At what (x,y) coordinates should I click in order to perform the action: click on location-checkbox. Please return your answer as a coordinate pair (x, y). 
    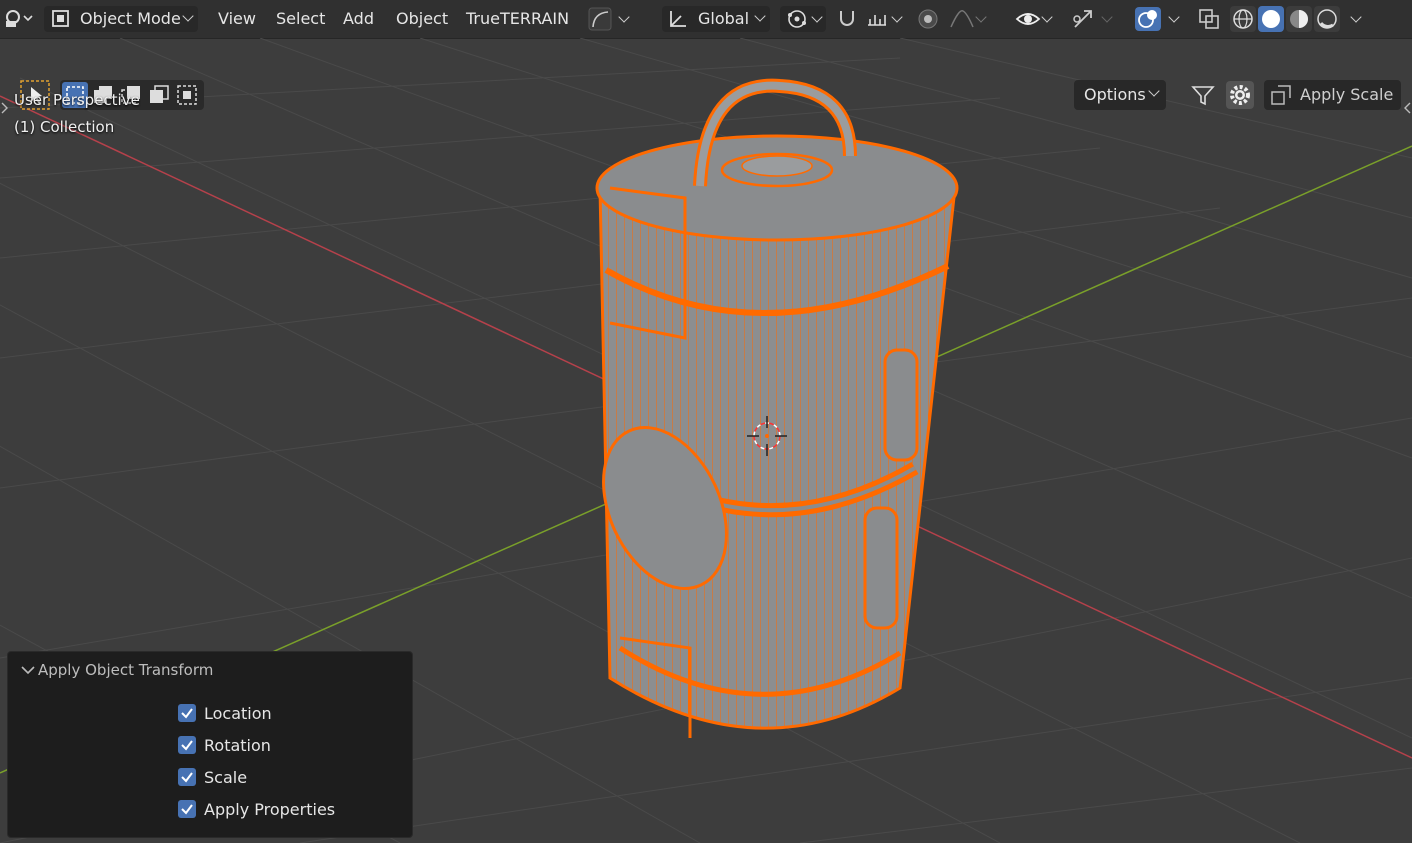
    Looking at the image, I should click on (187, 713).